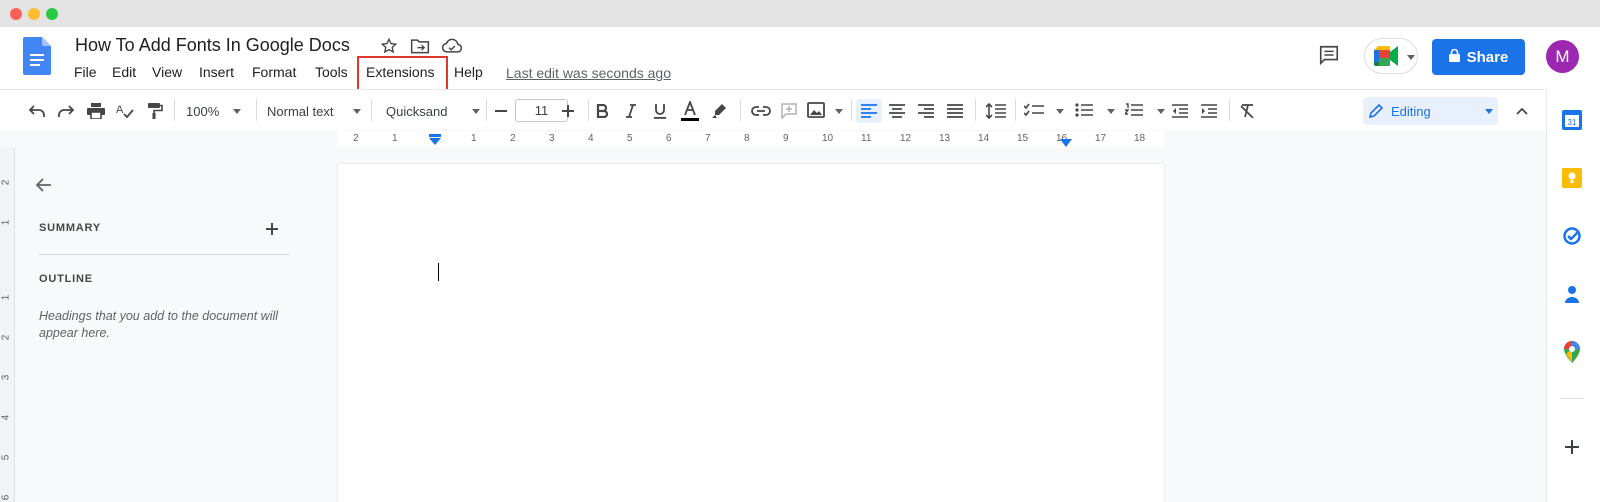 This screenshot has height=502, width=1600. Describe the element at coordinates (1144, 111) in the screenshot. I see `numbered-list-button` at that location.